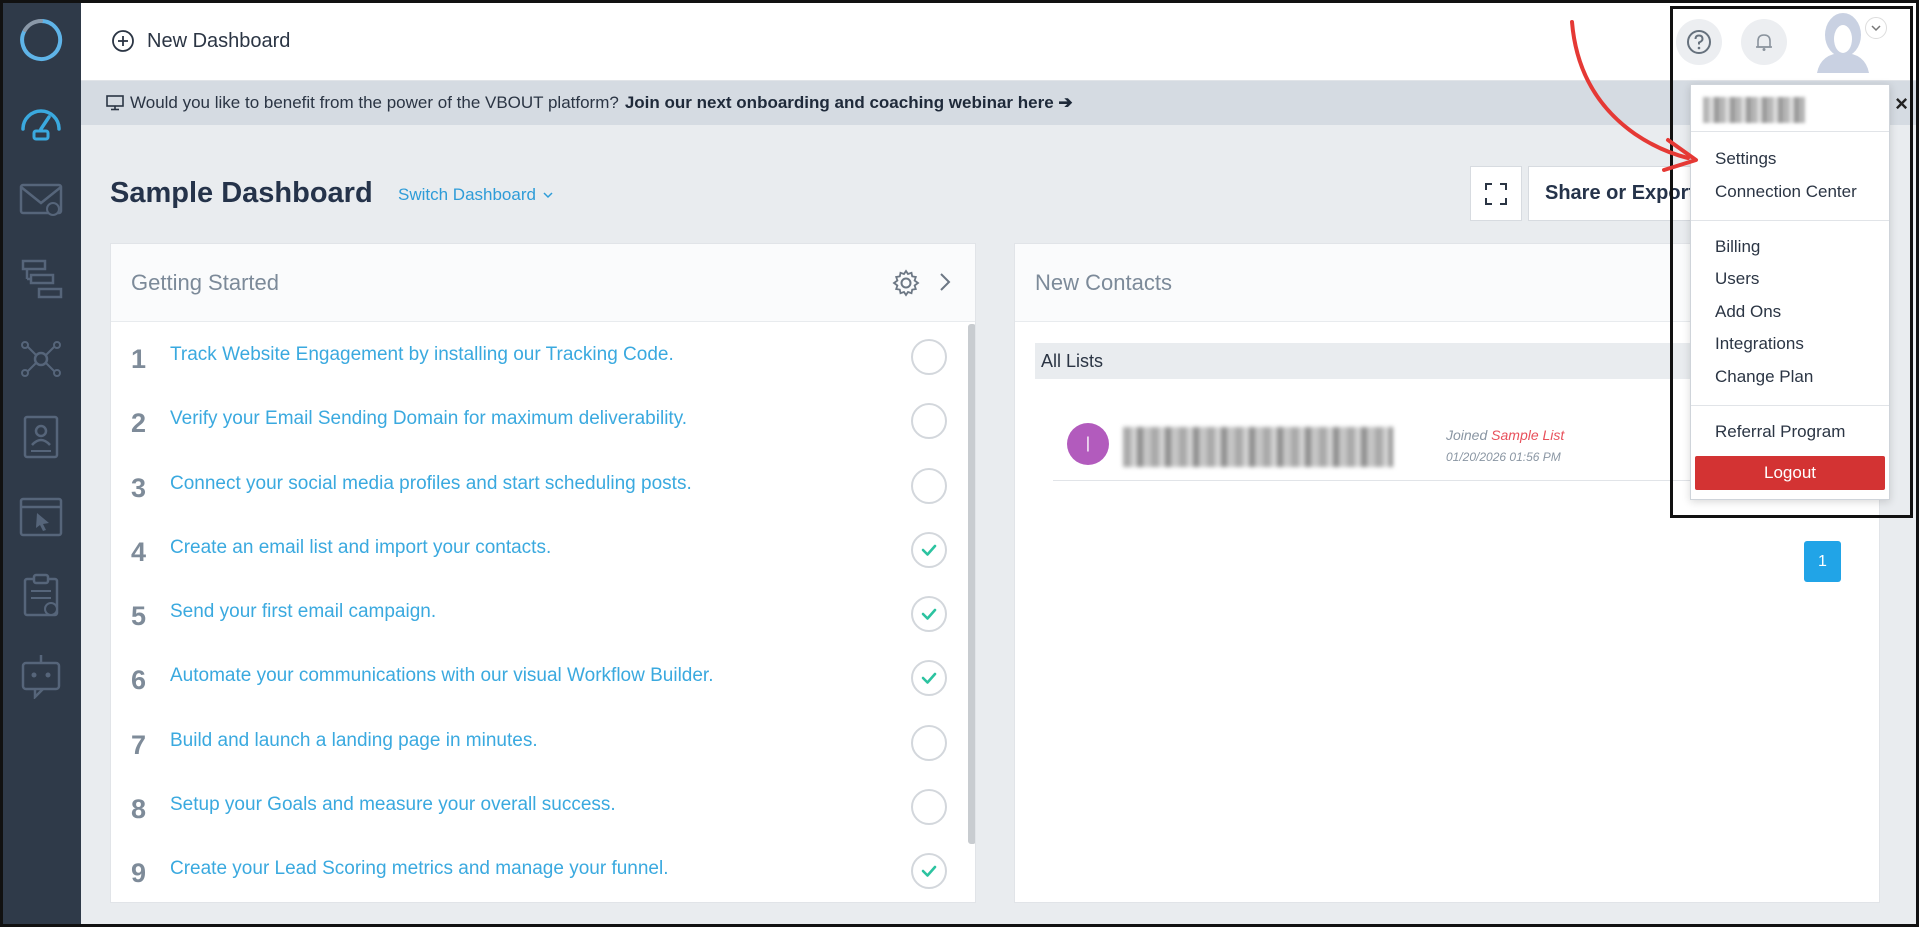 The image size is (1919, 927). Describe the element at coordinates (1780, 432) in the screenshot. I see `menu-item-referral-program: Referral Program` at that location.